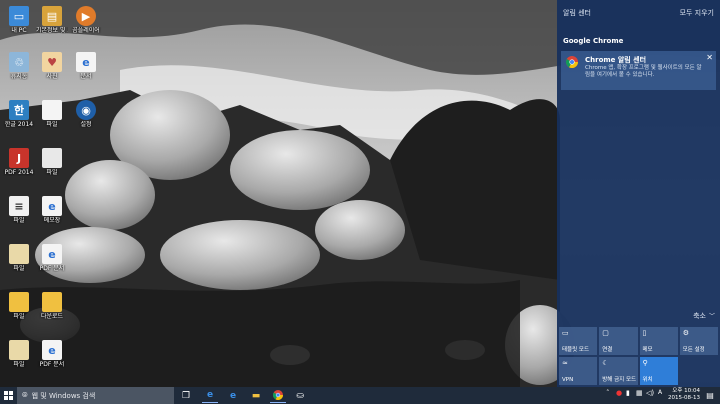 This screenshot has width=720, height=404. I want to click on explorer-taskbar-button: ▬, so click(256, 395).